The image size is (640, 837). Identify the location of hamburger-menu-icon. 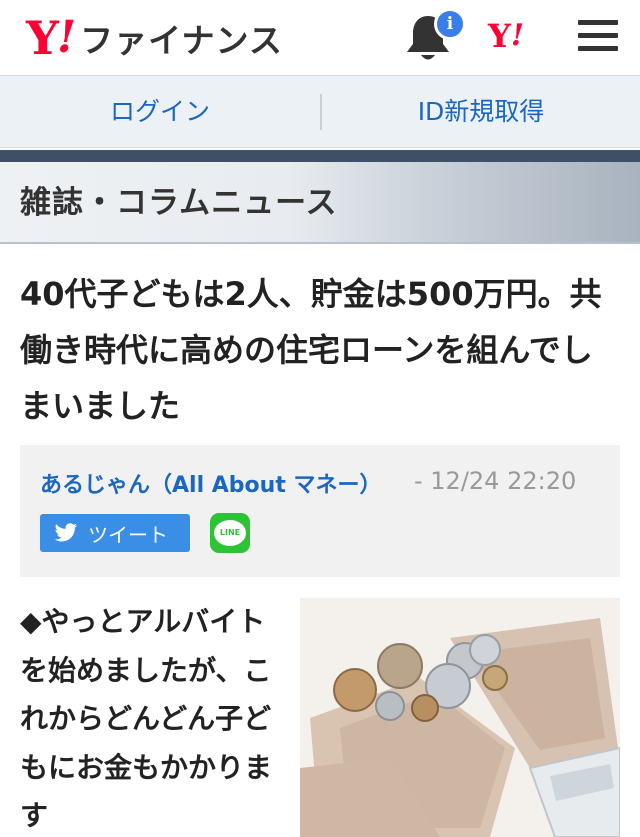
(599, 36).